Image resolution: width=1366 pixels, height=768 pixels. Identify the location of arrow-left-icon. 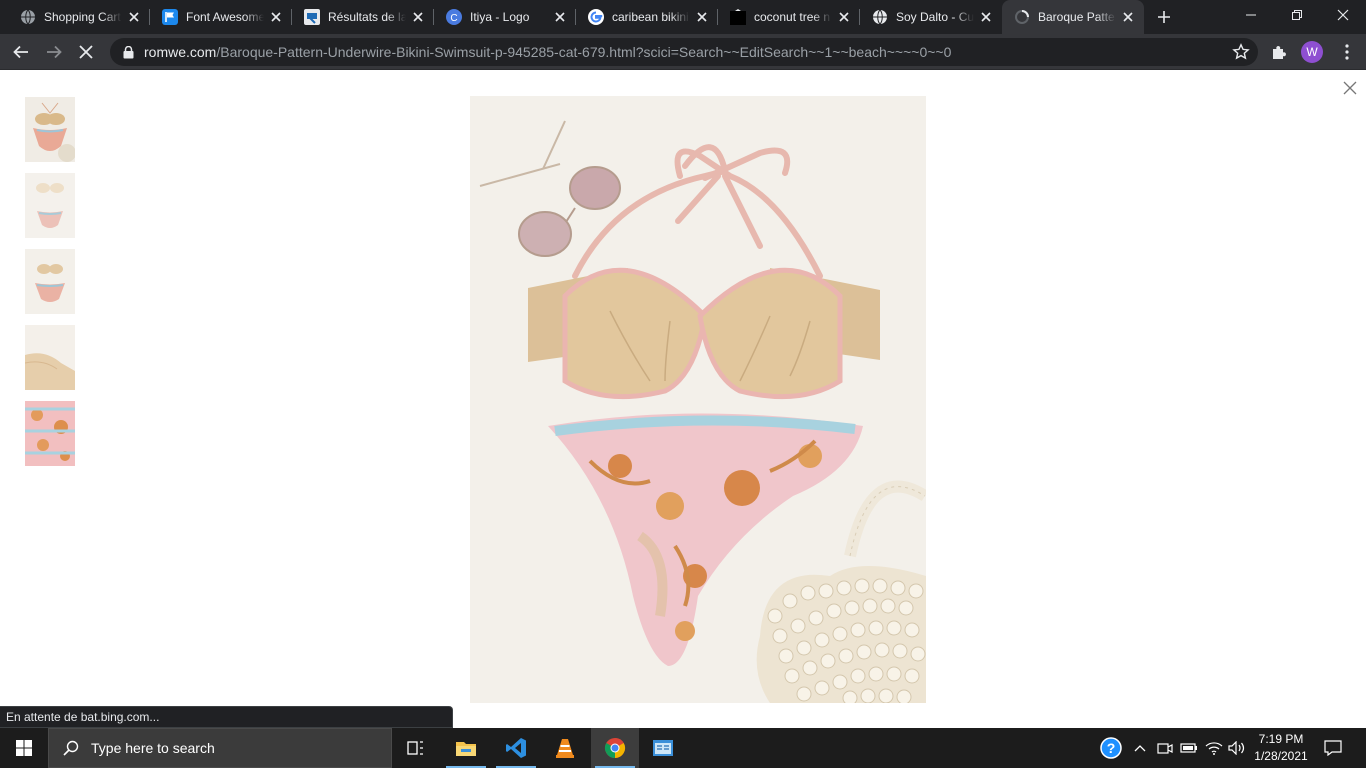
(20, 52).